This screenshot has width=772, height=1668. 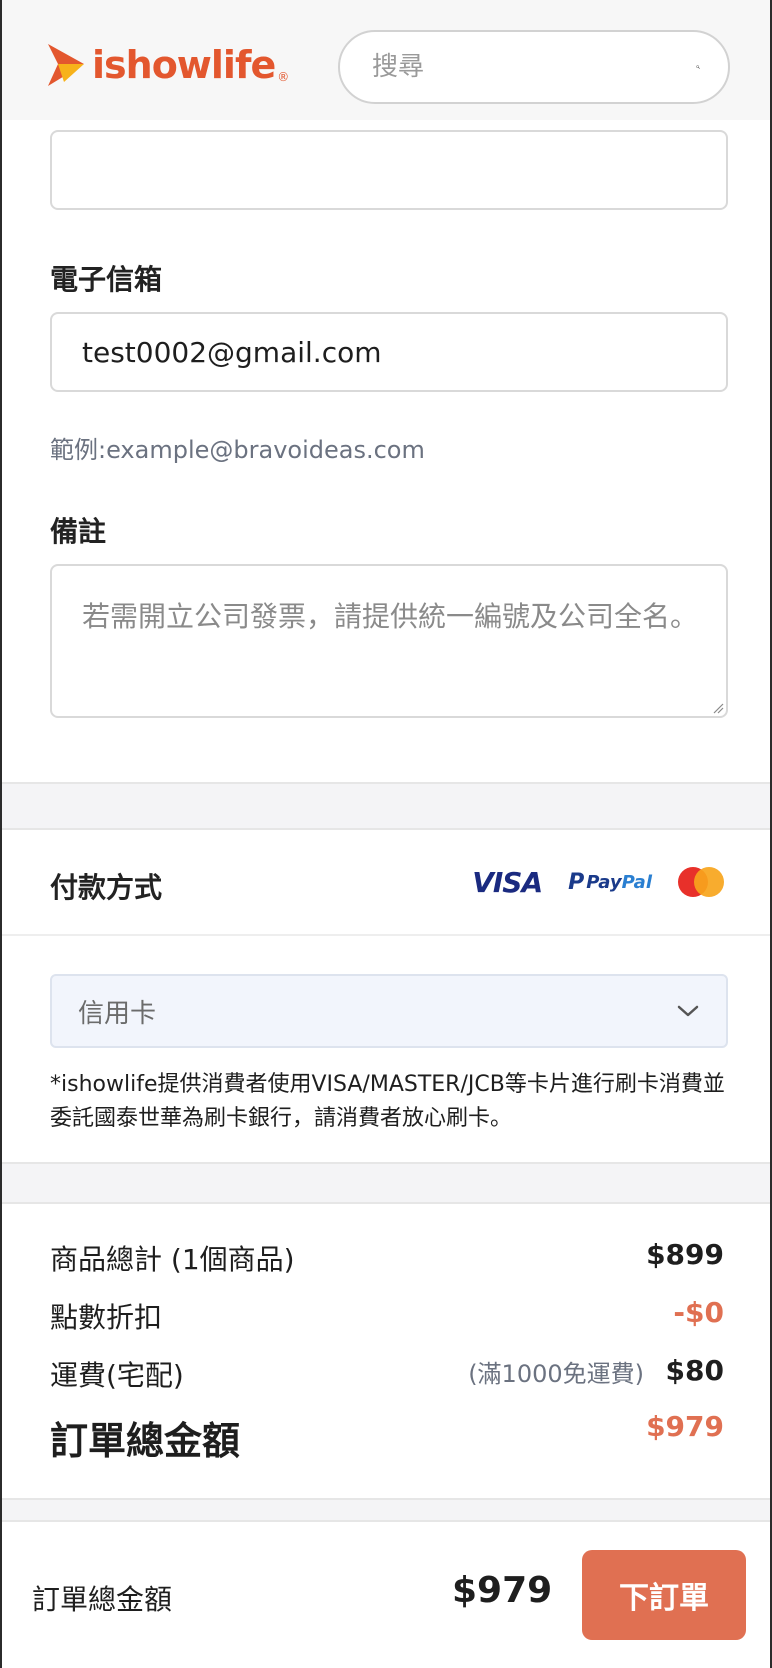 I want to click on paypal-logo-icon: P Pay Pal, so click(x=610, y=882).